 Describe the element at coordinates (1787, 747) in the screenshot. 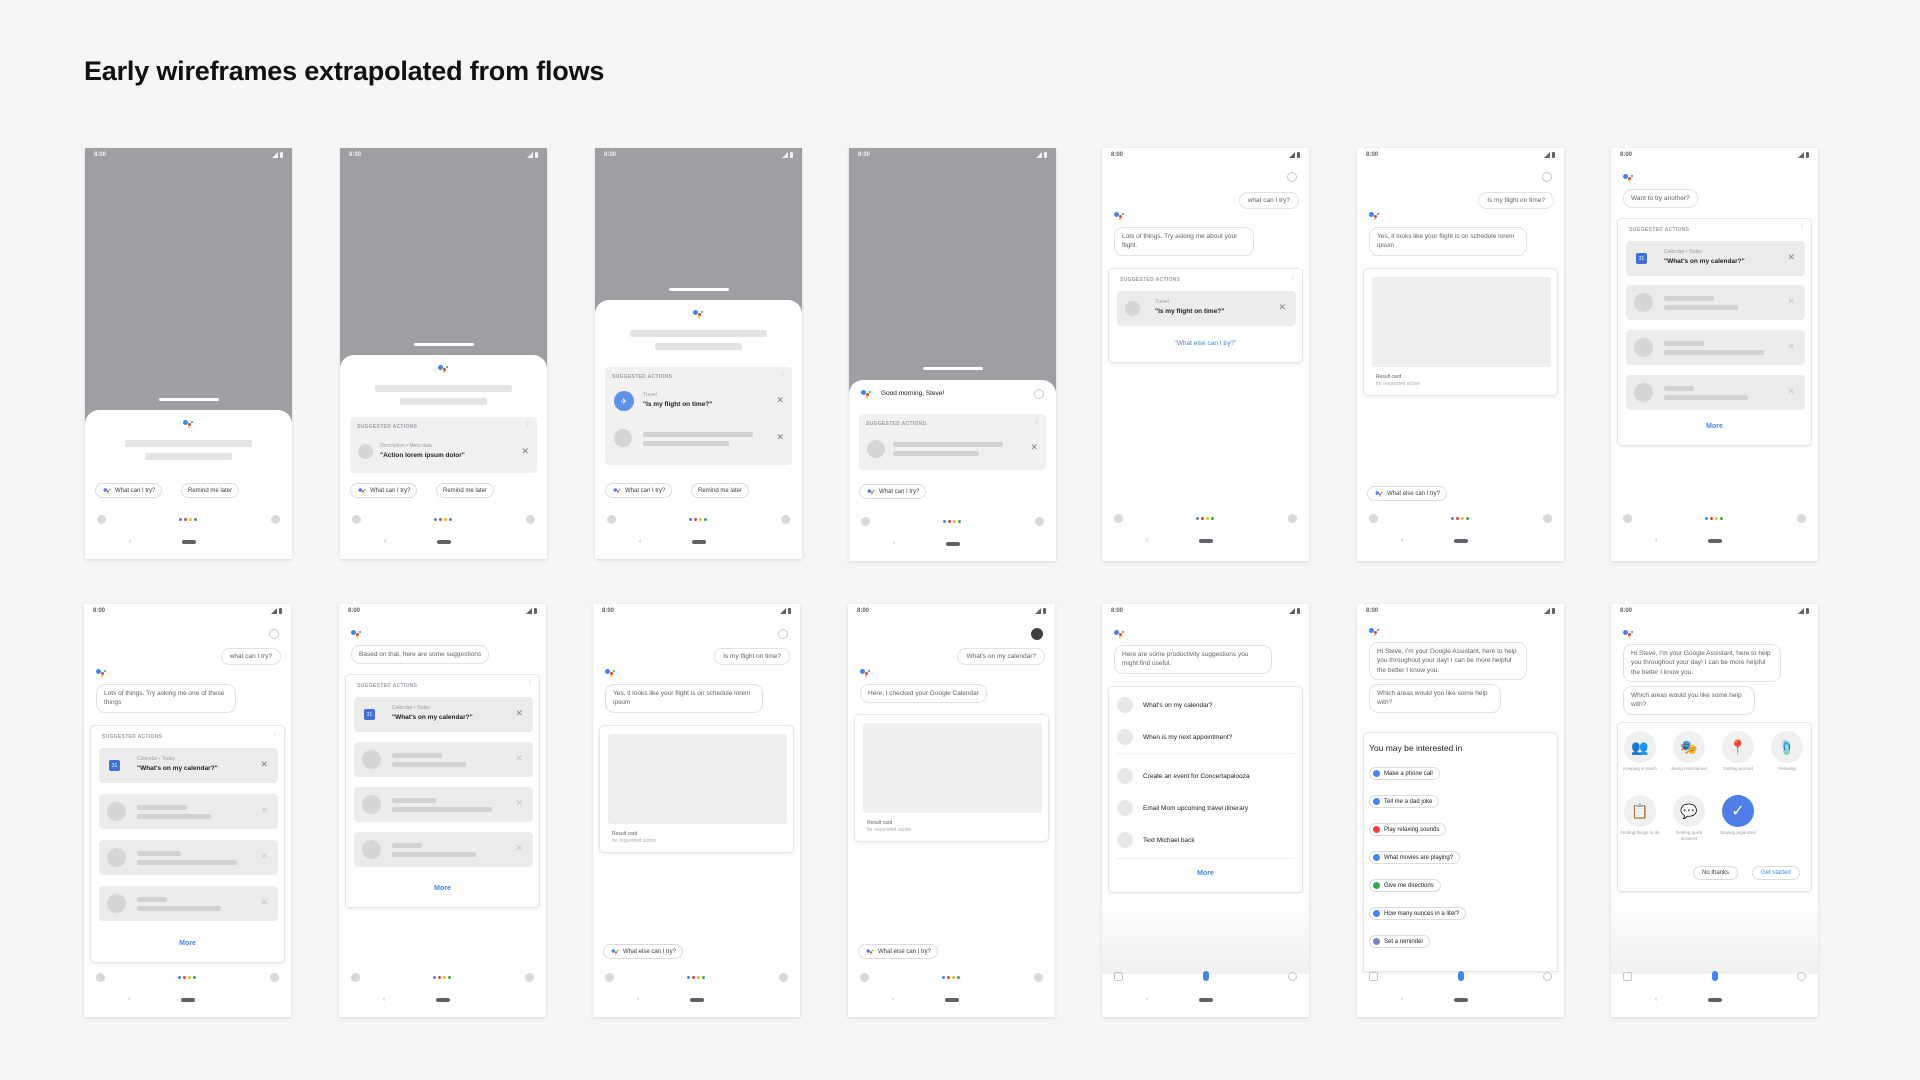

I see `relaxing-icon: 🩴` at that location.